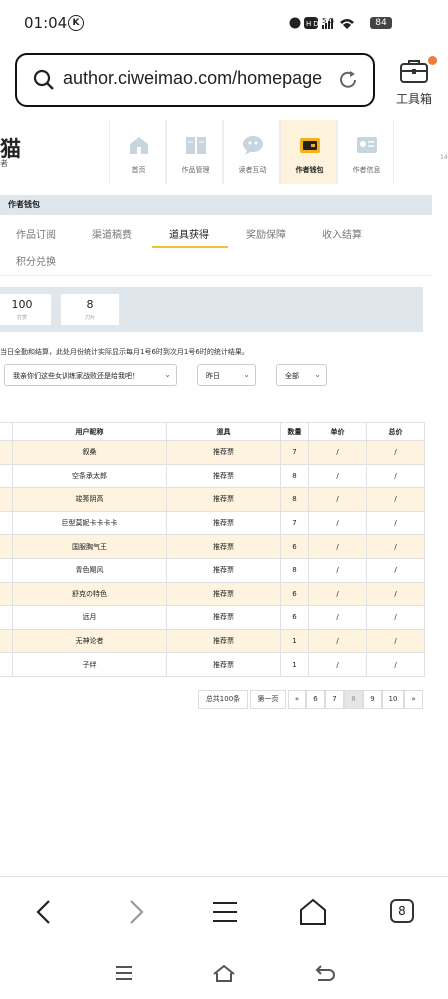 The image size is (448, 999). What do you see at coordinates (223, 699) in the screenshot?
I see `pagination-total: 总共100条` at bounding box center [223, 699].